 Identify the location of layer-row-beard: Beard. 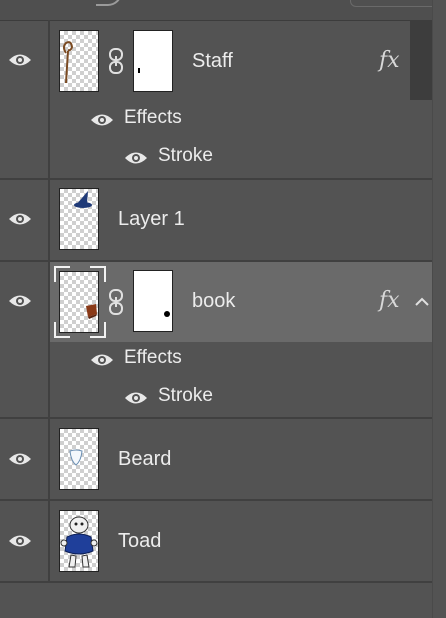
(216, 460).